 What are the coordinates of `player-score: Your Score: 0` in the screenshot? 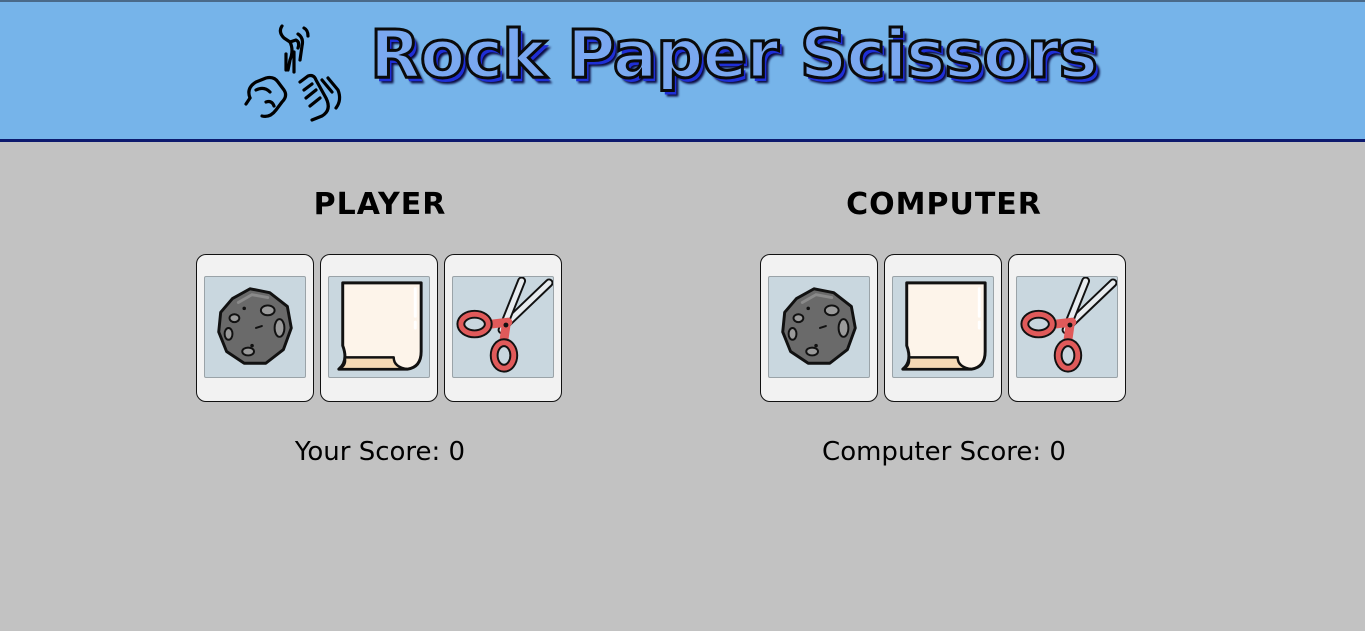 It's located at (380, 452).